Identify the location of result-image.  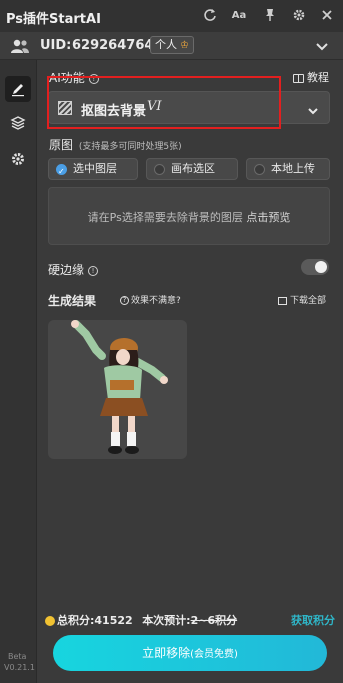
(119, 387).